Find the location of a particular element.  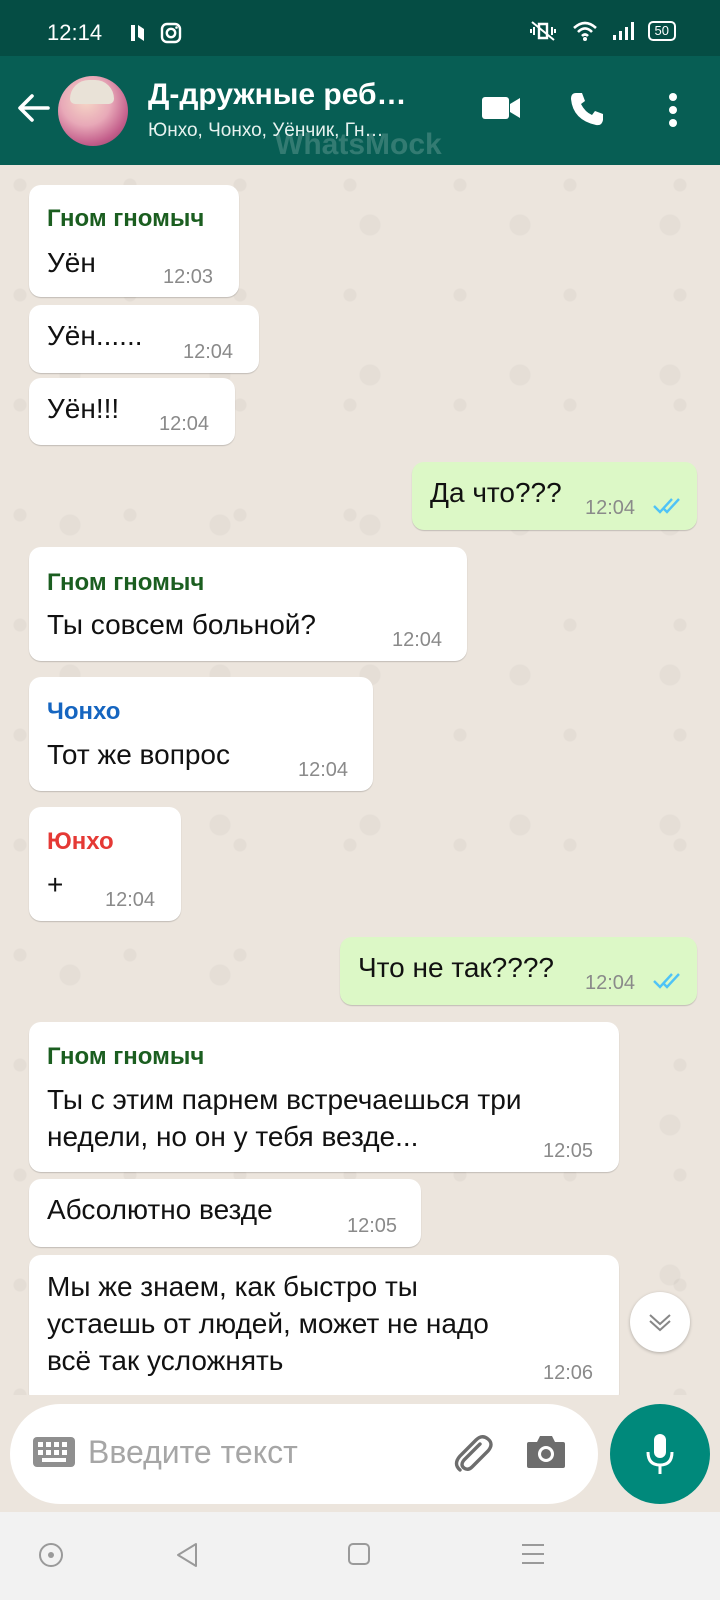

message-bubble: Юнхо + 12:04 is located at coordinates (105, 864).